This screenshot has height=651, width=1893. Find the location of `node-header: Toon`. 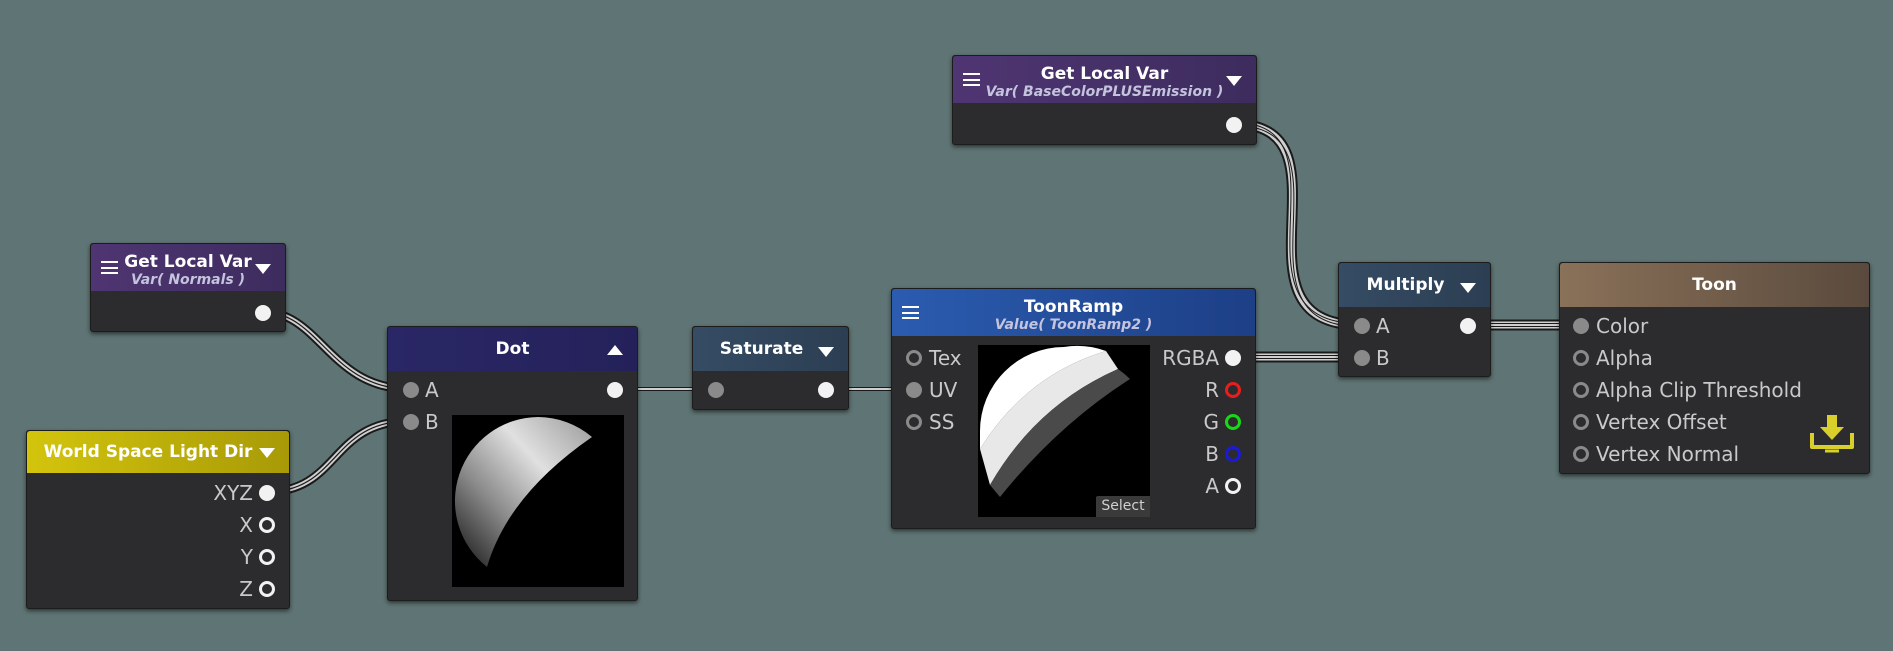

node-header: Toon is located at coordinates (1714, 285).